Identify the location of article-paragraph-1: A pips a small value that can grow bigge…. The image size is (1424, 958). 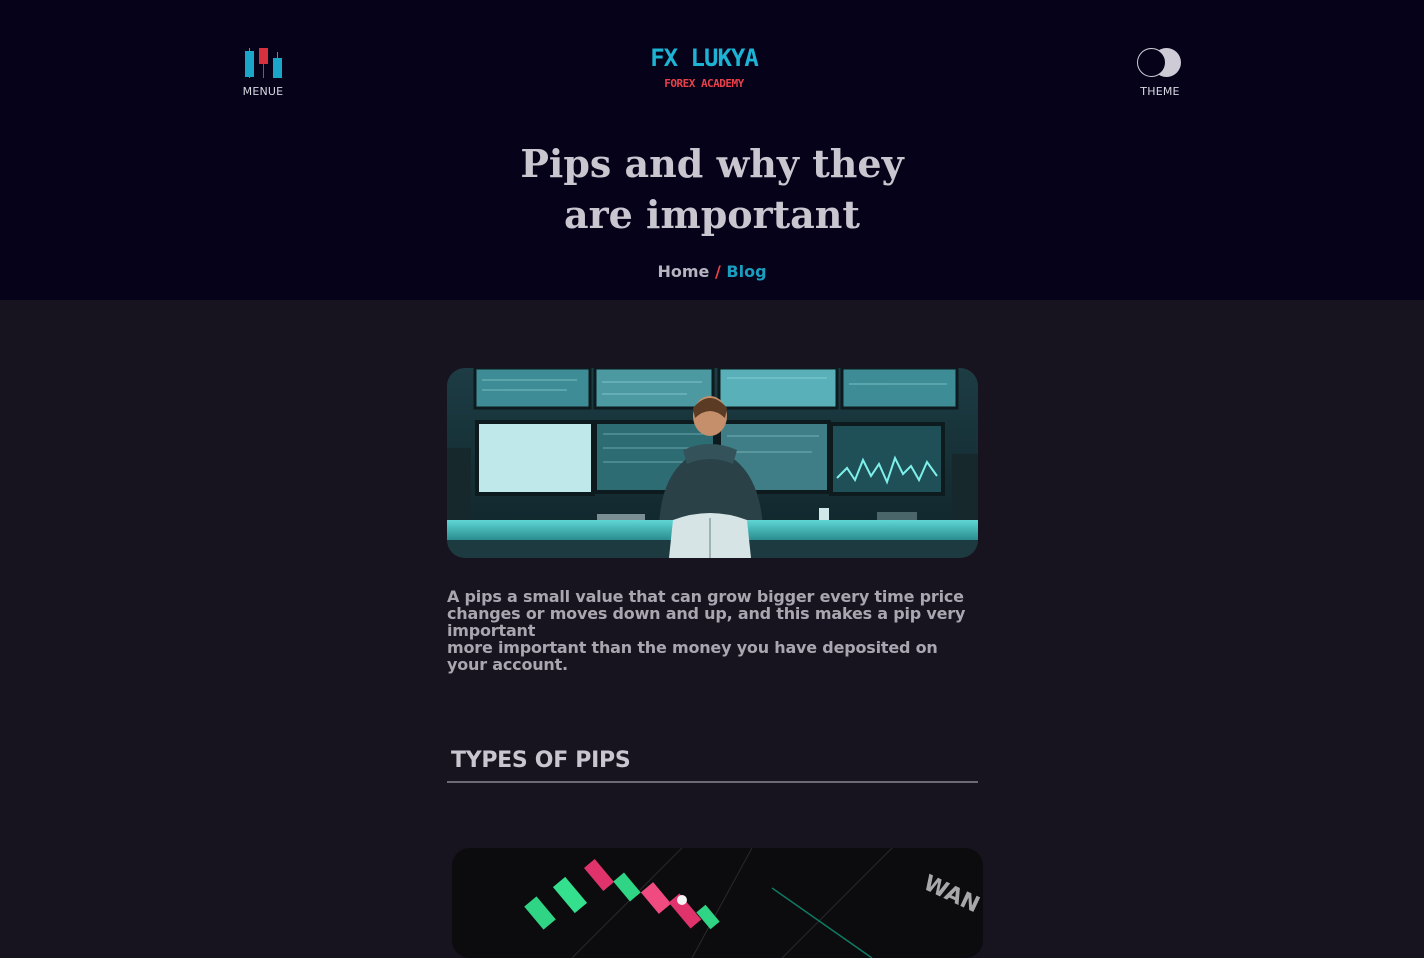
(706, 613).